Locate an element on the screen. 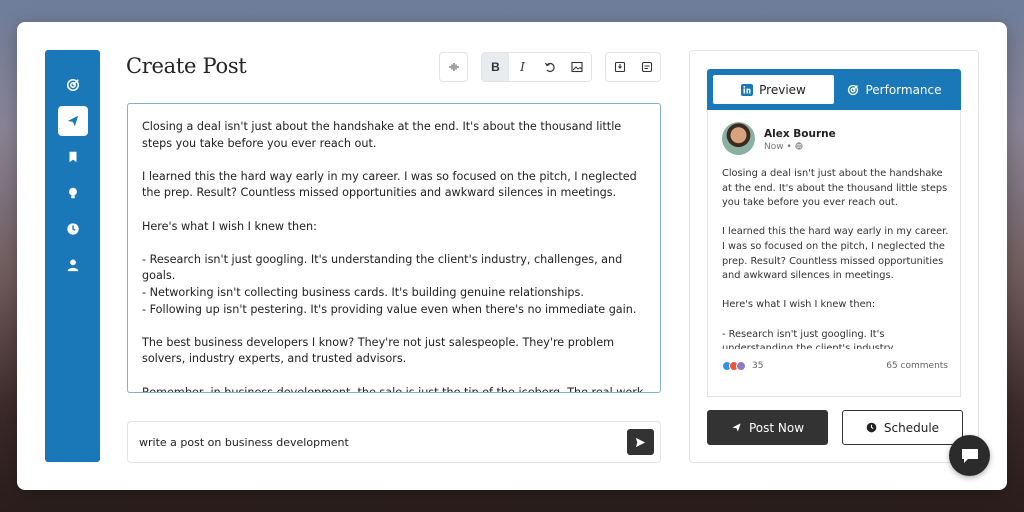 The width and height of the screenshot is (1024, 512). toolbar-file-group is located at coordinates (633, 67).